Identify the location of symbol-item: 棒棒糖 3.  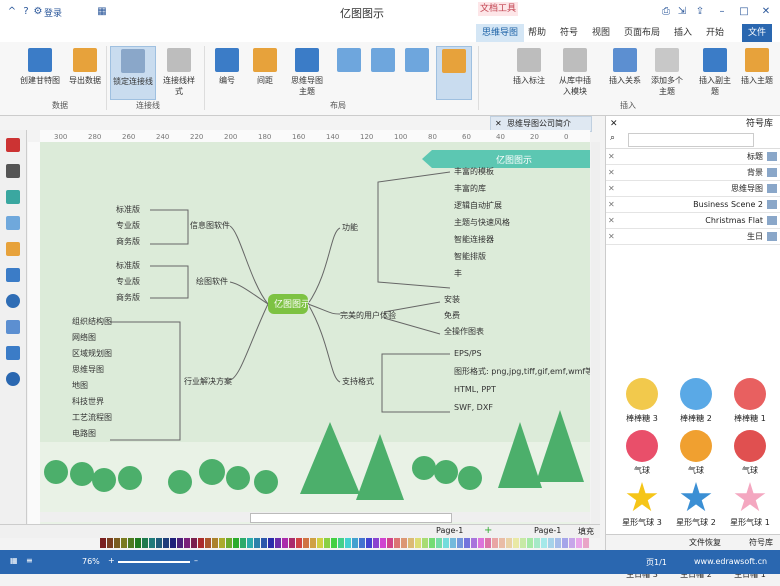
(642, 404).